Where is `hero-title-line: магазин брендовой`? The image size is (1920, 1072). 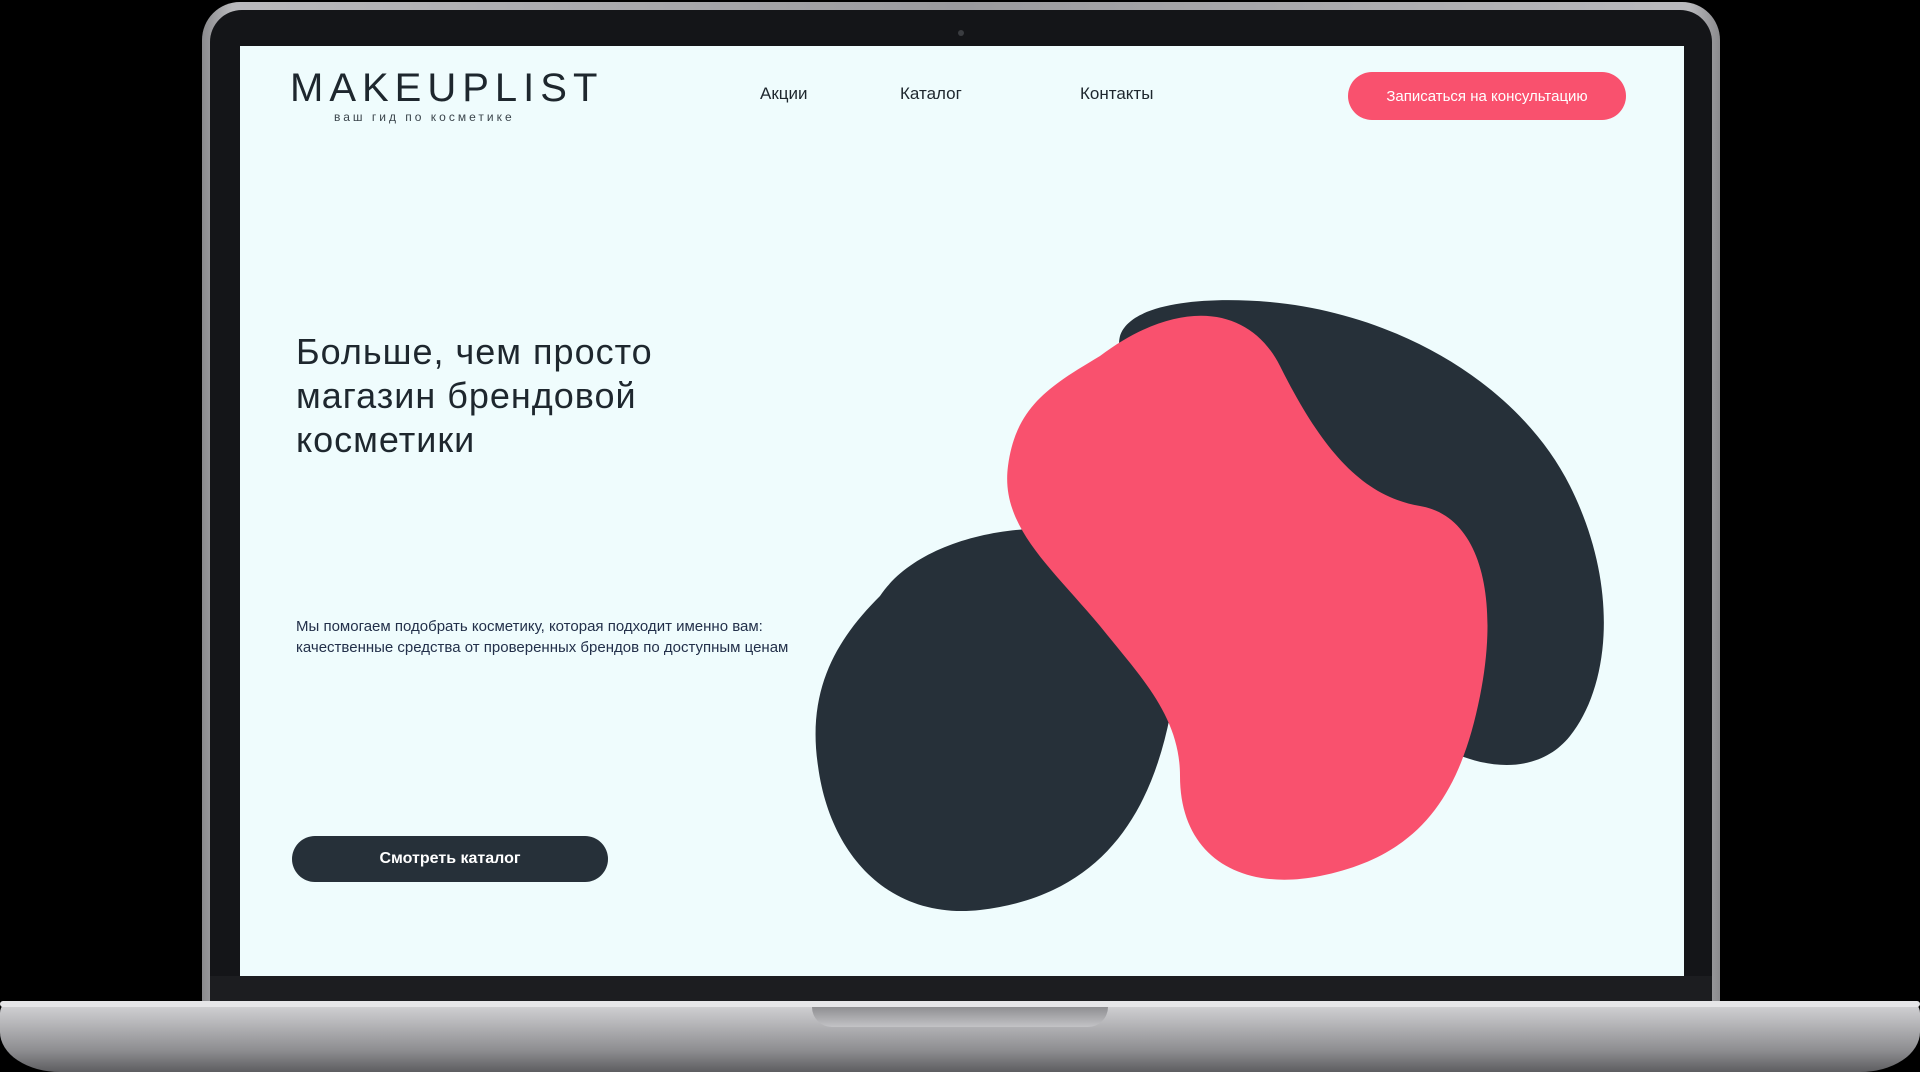 hero-title-line: магазин брендовой is located at coordinates (466, 395).